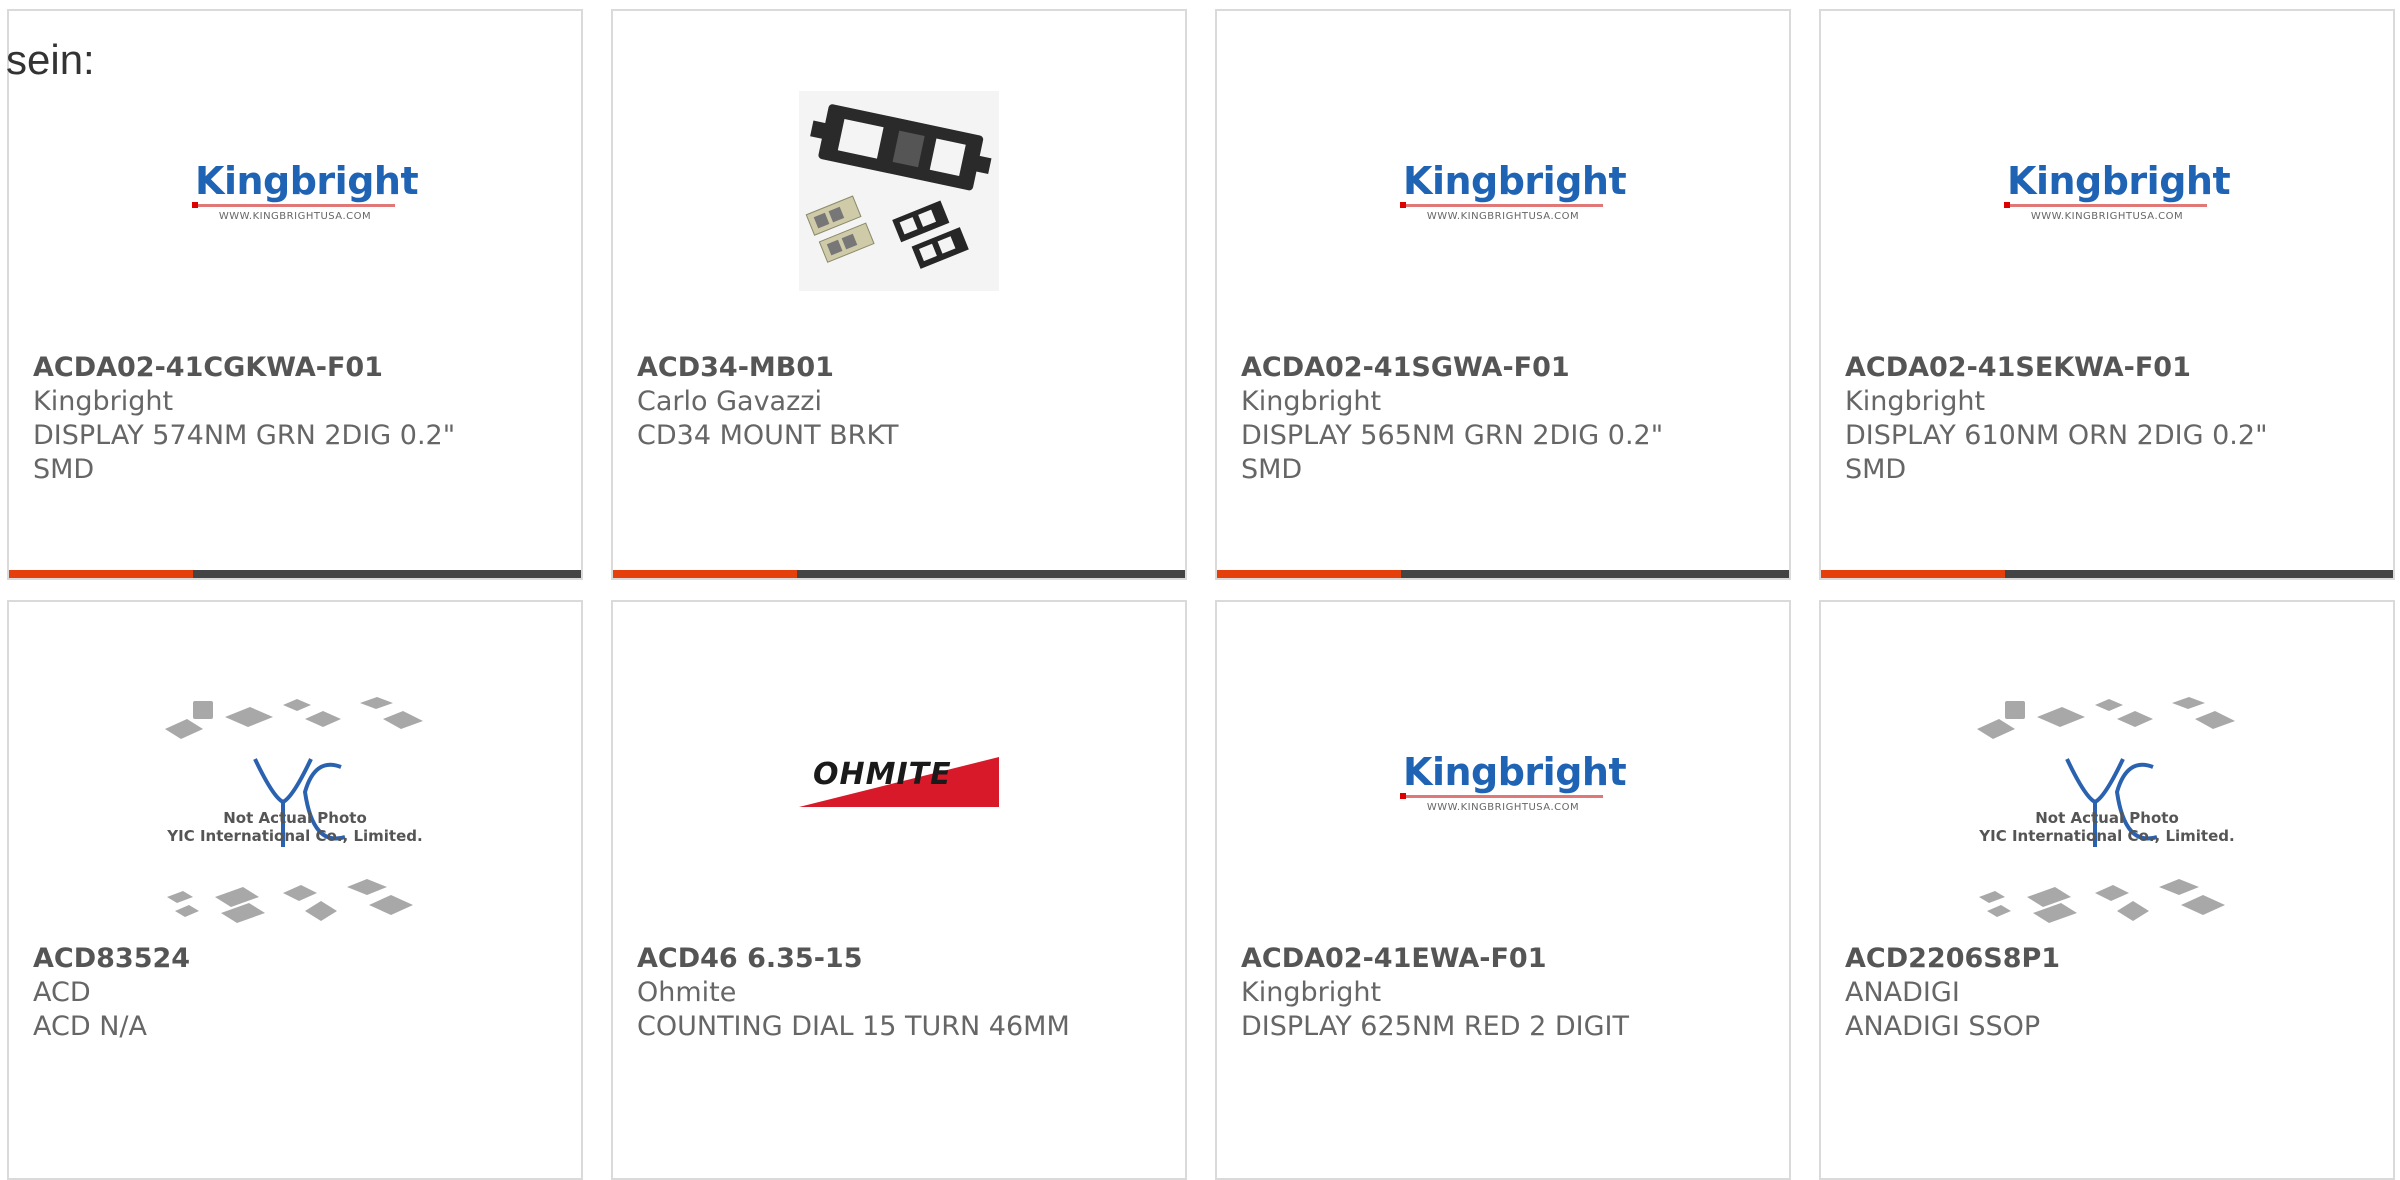  Describe the element at coordinates (687, 992) in the screenshot. I see `manufacturer: Ohmite` at that location.